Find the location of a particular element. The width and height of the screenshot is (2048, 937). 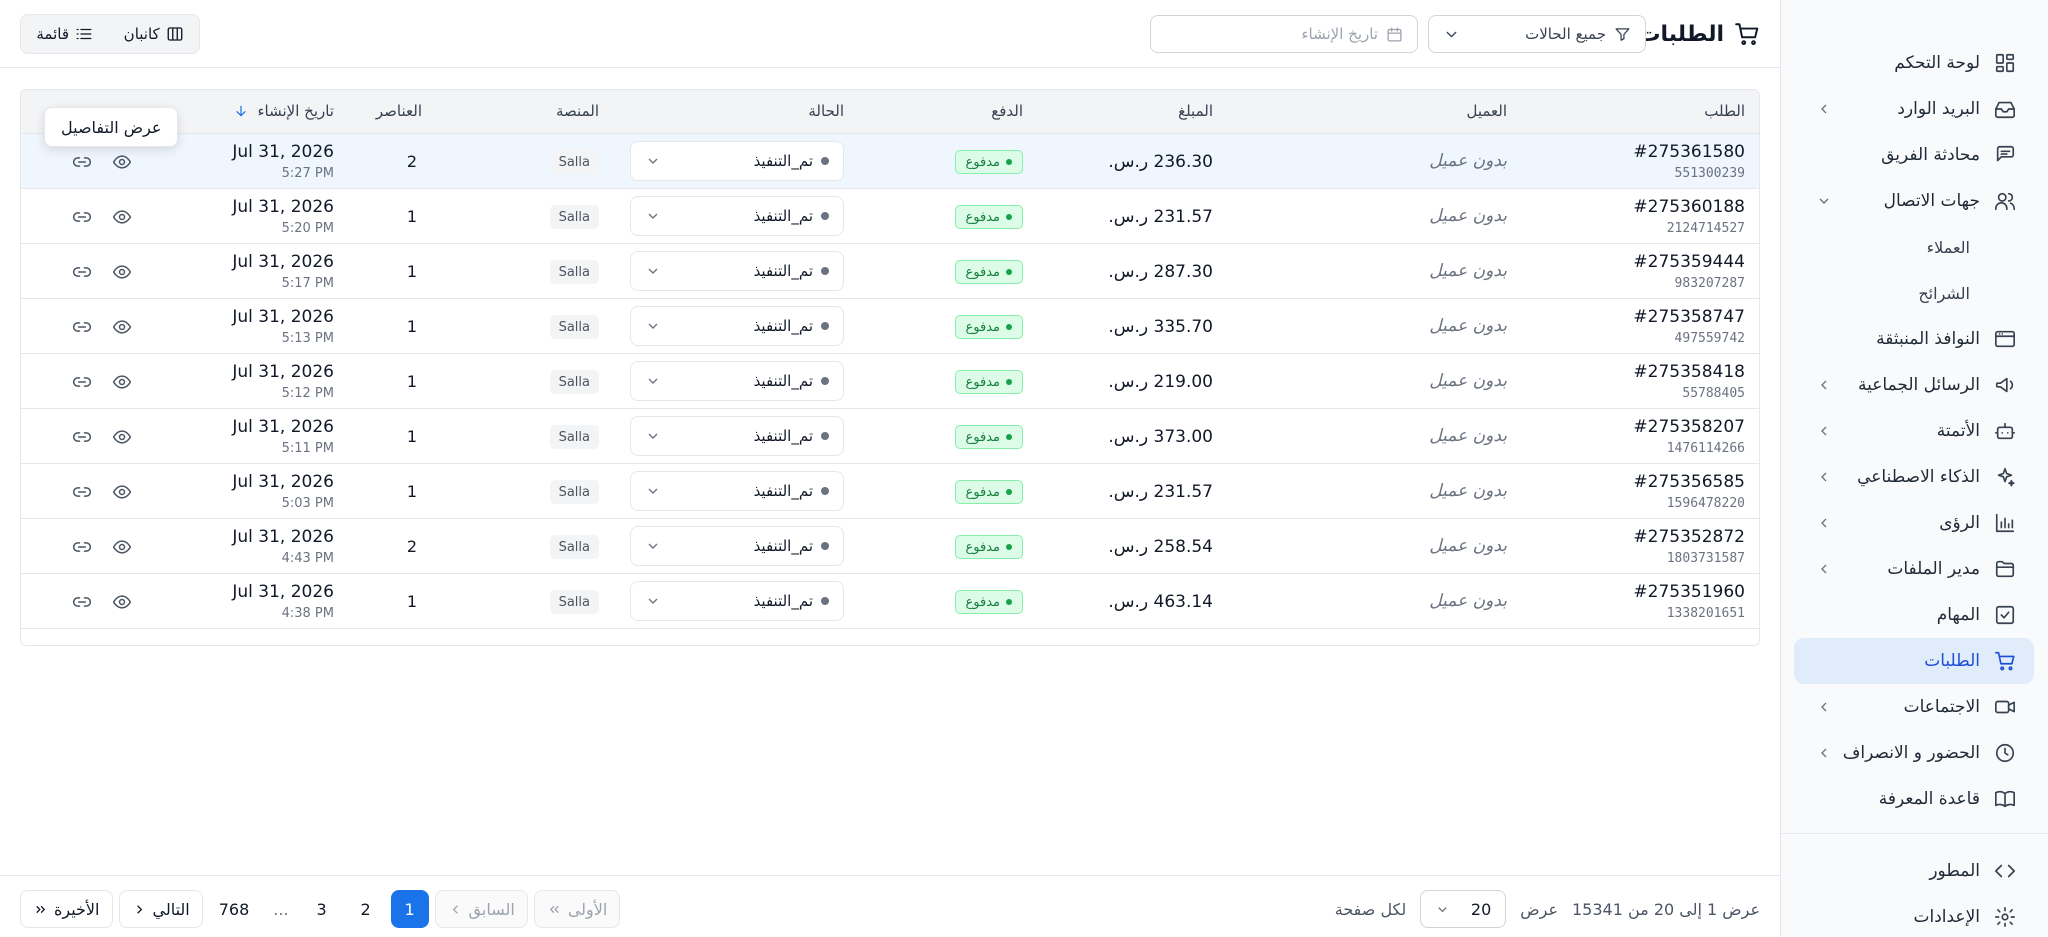

column-header-customer: العميل is located at coordinates (1486, 111).